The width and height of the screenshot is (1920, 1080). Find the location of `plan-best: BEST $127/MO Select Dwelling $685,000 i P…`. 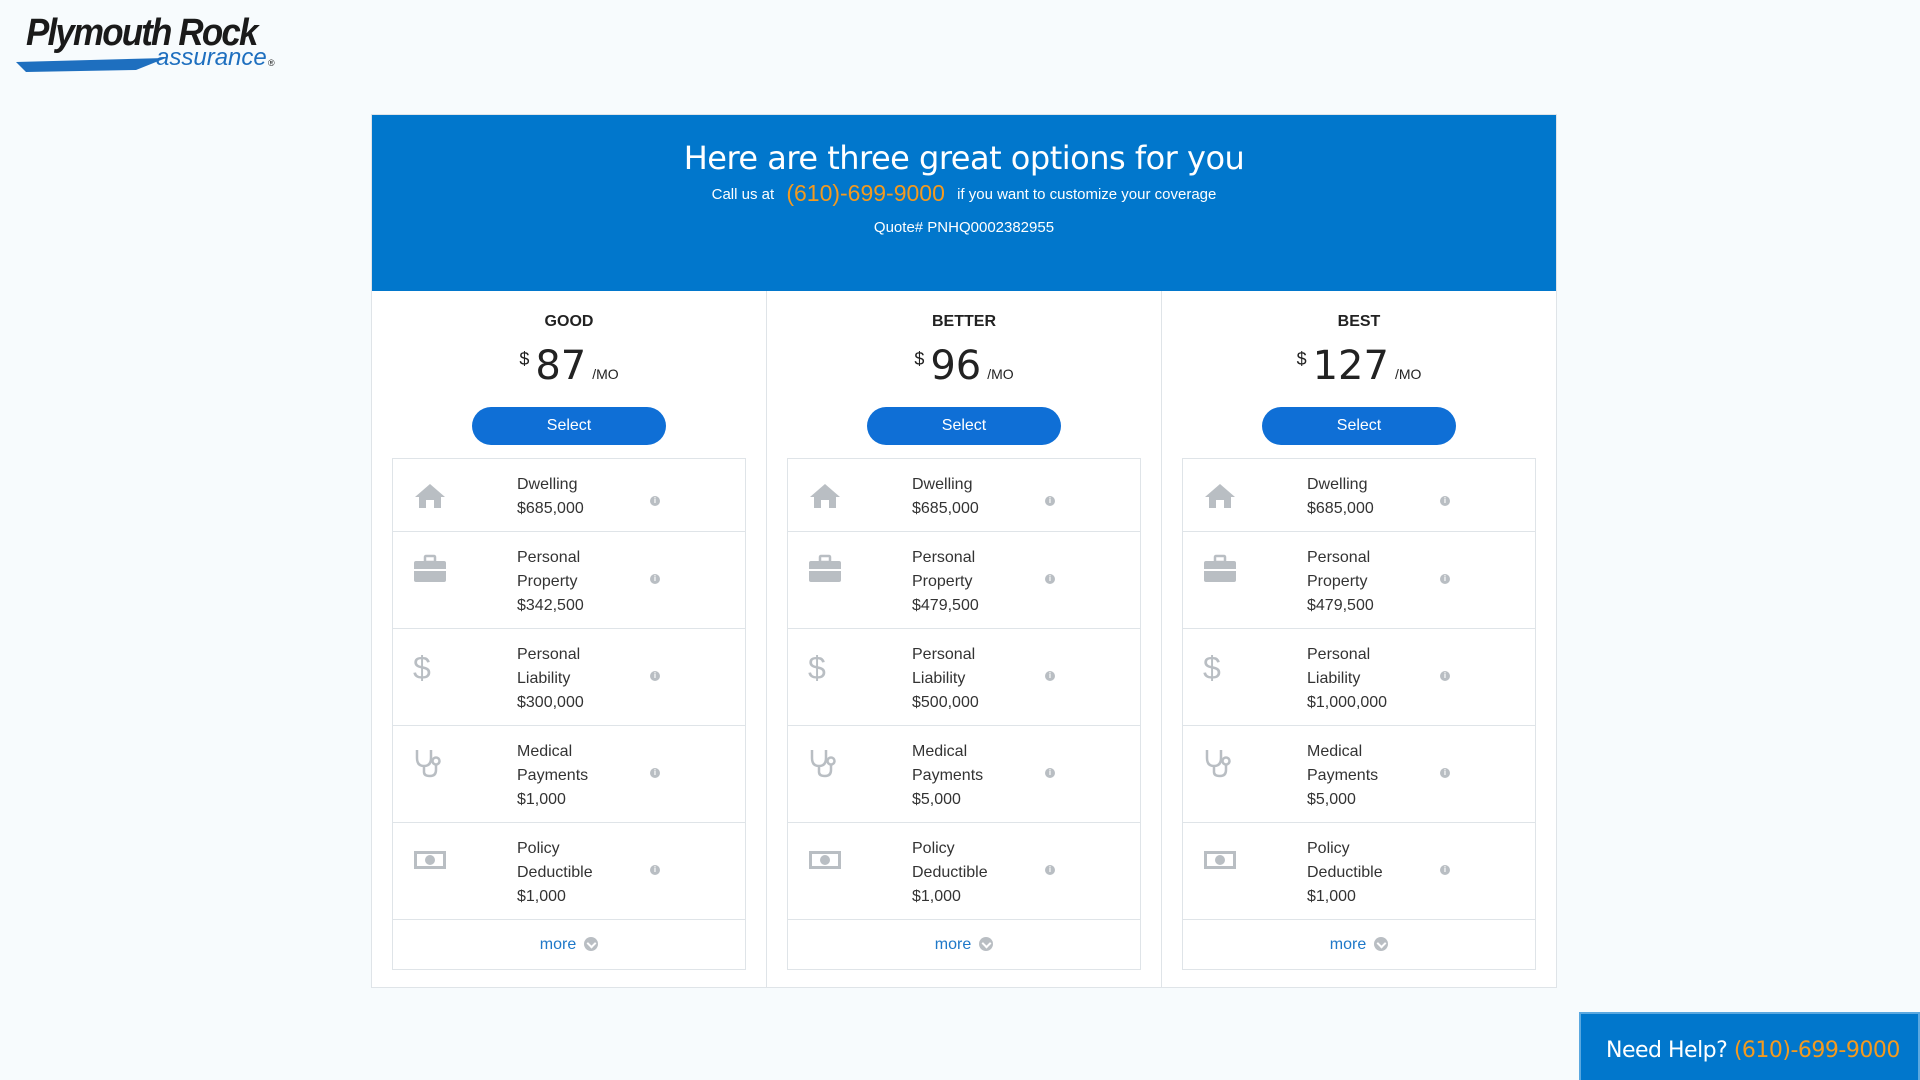

plan-best: BEST $127/MO Select Dwelling $685,000 i P… is located at coordinates (1359, 639).